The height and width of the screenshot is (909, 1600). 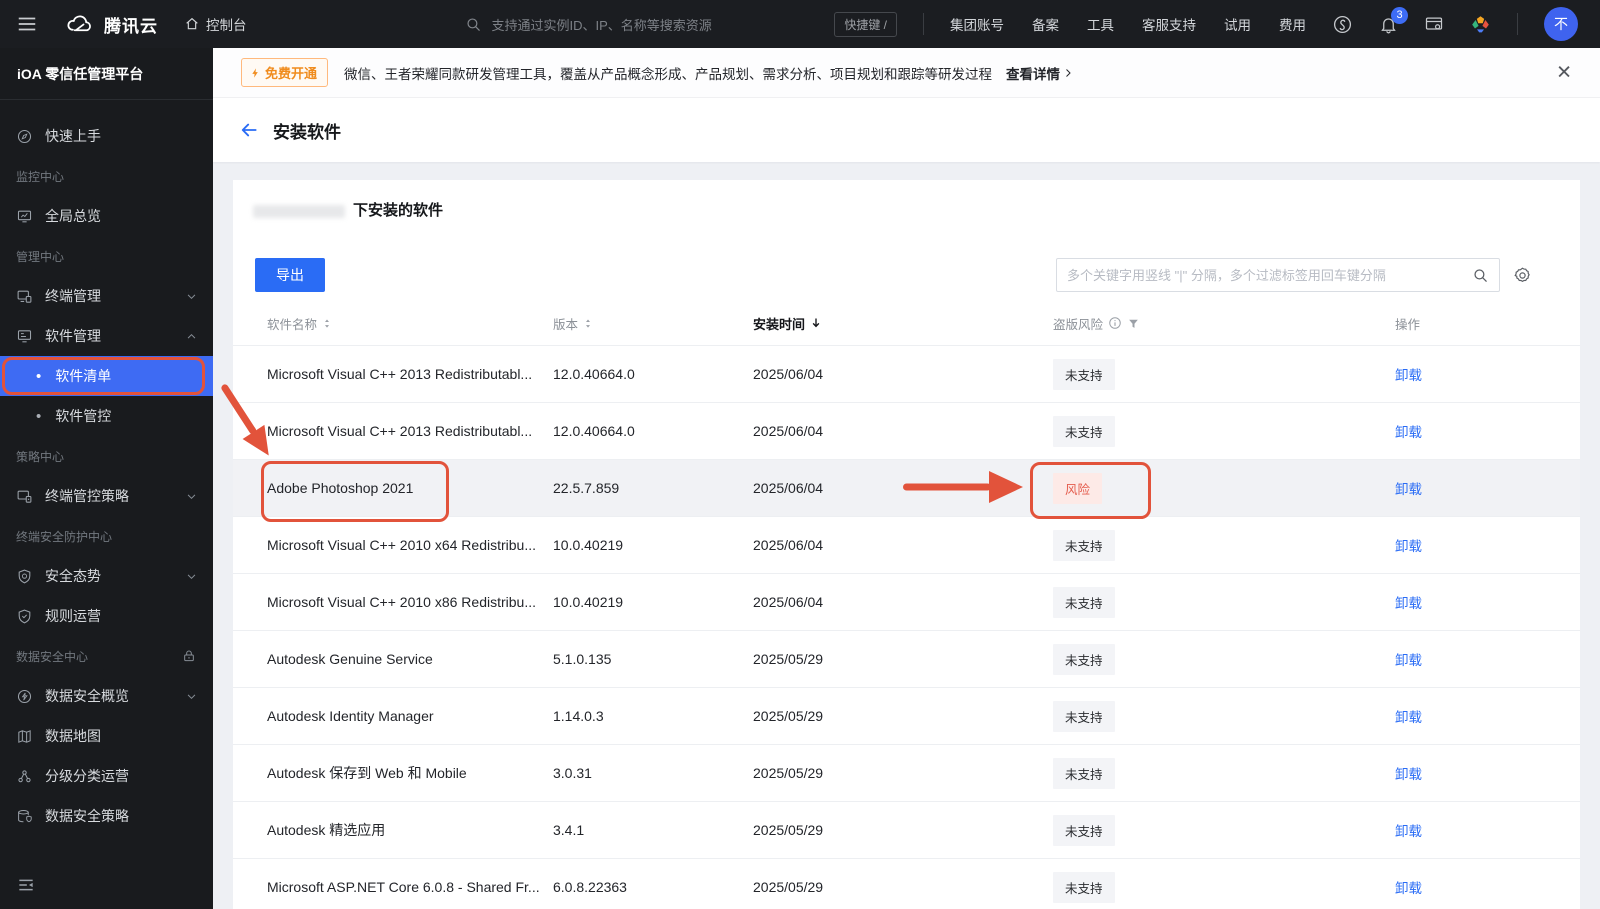 I want to click on sidebar-item: 全局总览, so click(x=106, y=216).